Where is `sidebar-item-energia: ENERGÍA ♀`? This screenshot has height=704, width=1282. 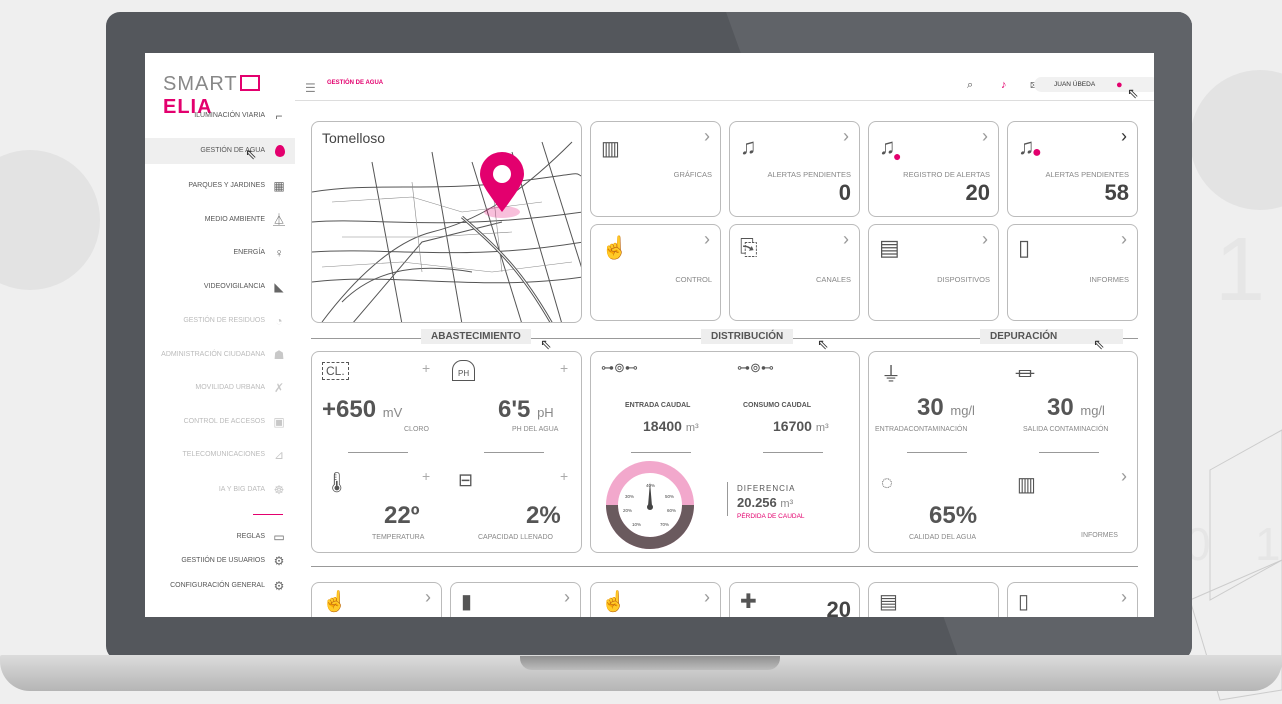 sidebar-item-energia: ENERGÍA ♀ is located at coordinates (220, 253).